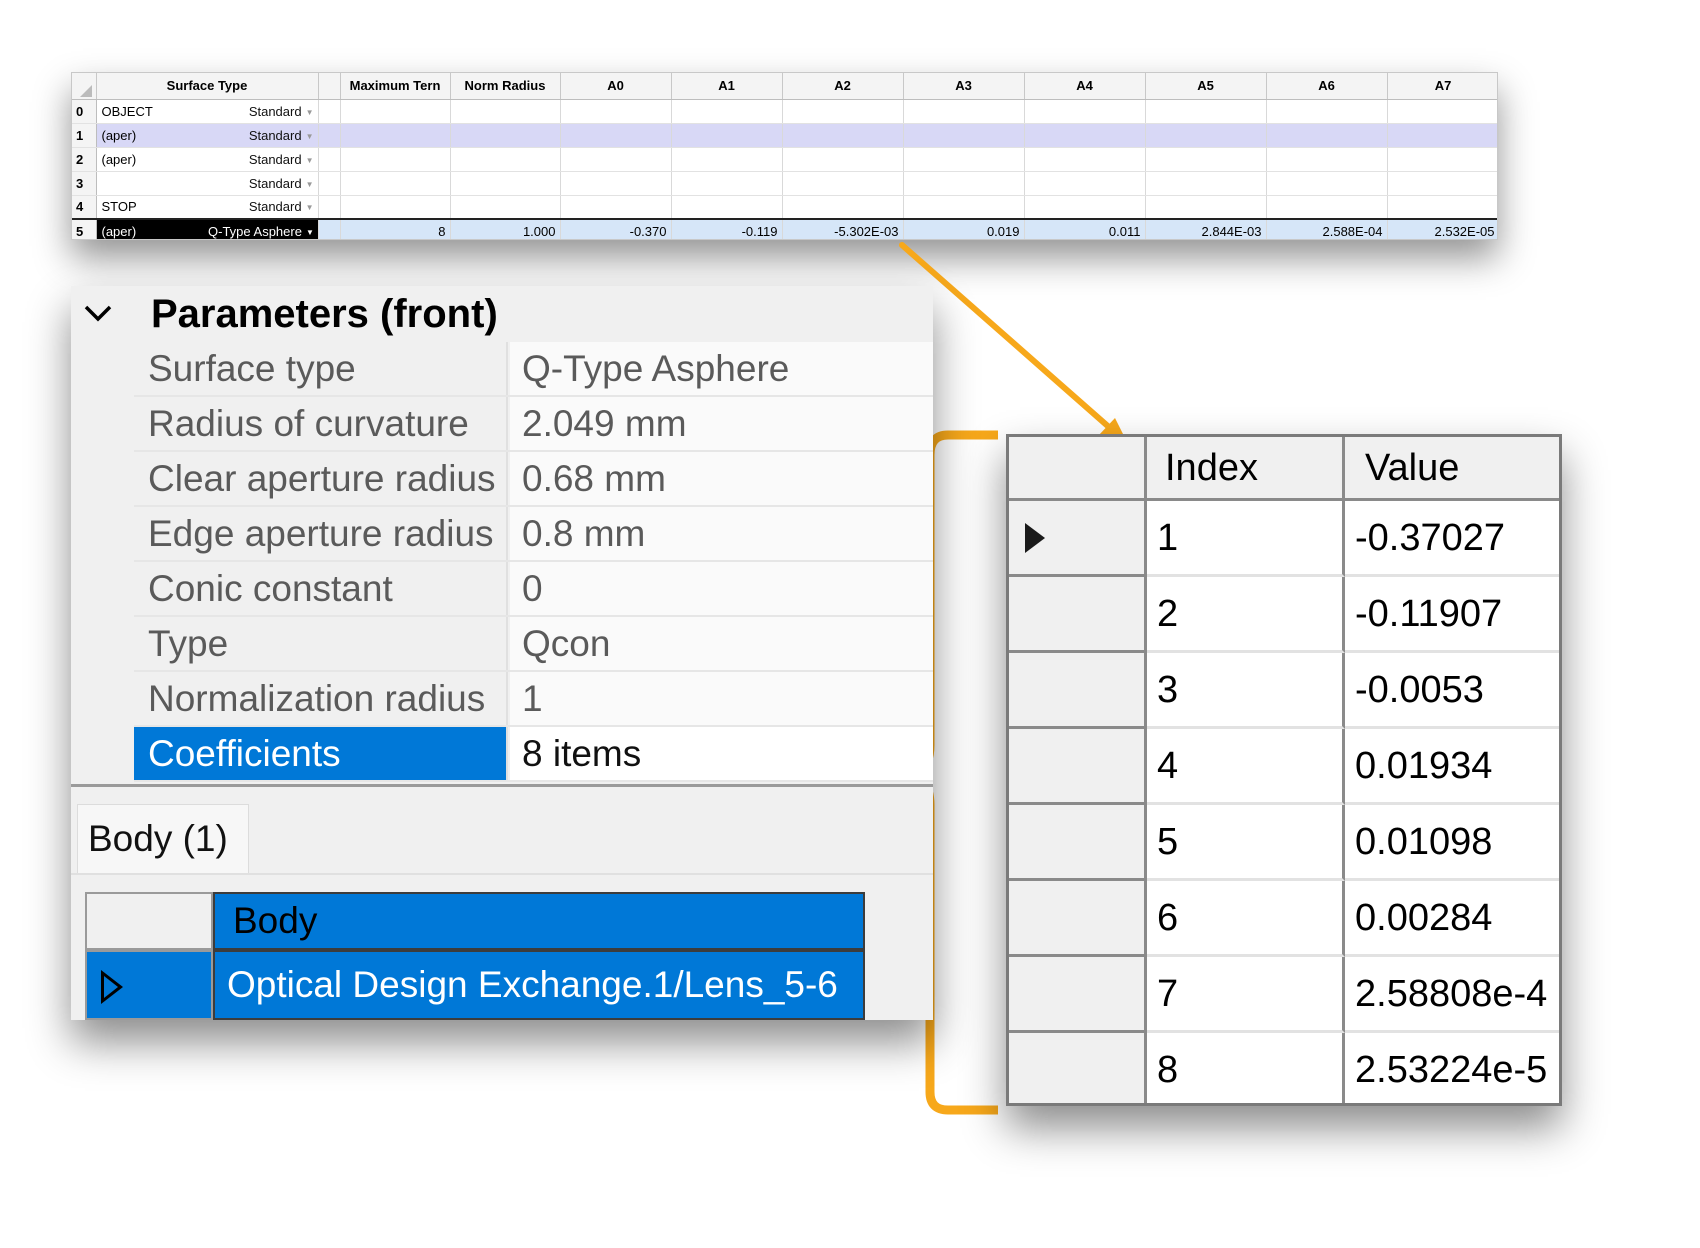 The height and width of the screenshot is (1248, 1700). I want to click on chevron-down-icon, so click(98, 313).